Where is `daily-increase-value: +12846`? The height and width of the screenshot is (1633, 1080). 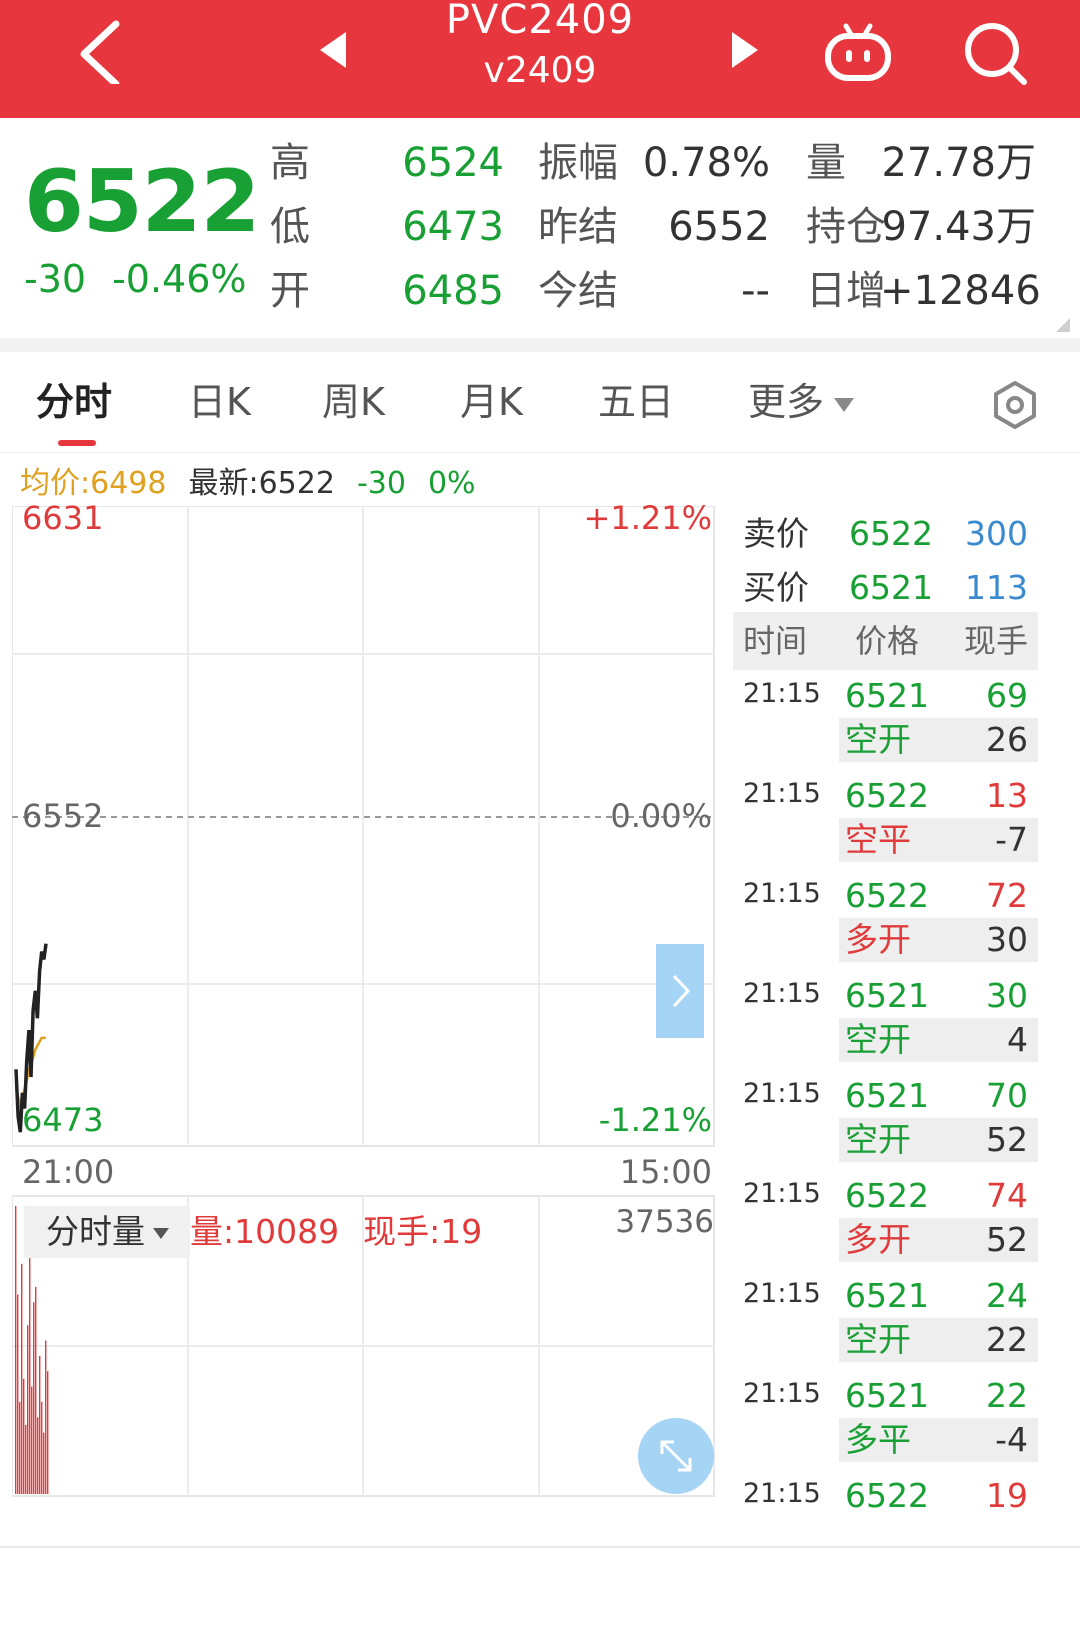
daily-increase-value: +12846 is located at coordinates (960, 291).